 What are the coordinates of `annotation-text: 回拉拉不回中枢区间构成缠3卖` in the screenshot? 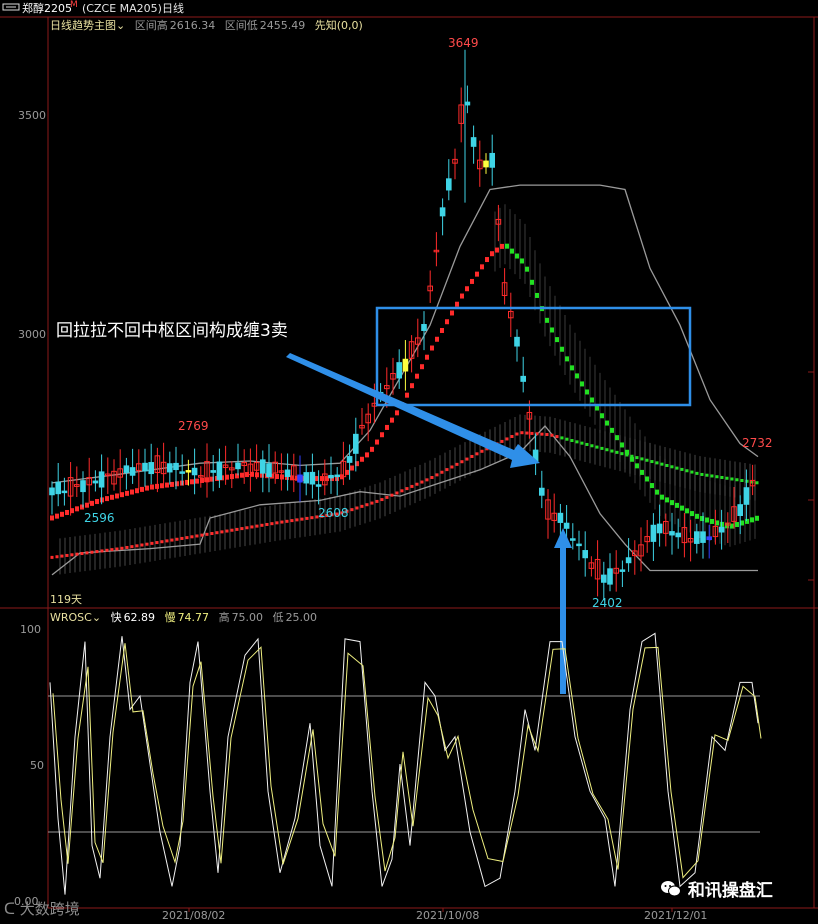 It's located at (172, 331).